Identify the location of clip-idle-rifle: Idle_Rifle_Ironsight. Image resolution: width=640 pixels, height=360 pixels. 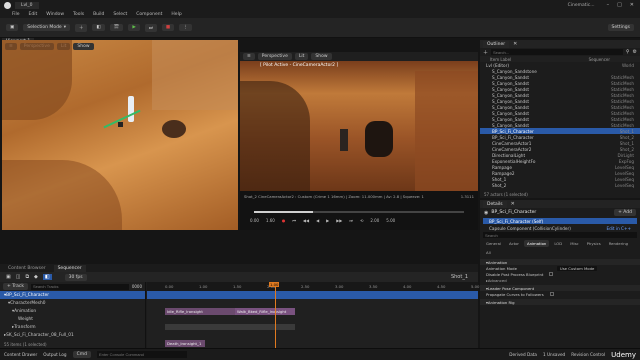
(200, 311).